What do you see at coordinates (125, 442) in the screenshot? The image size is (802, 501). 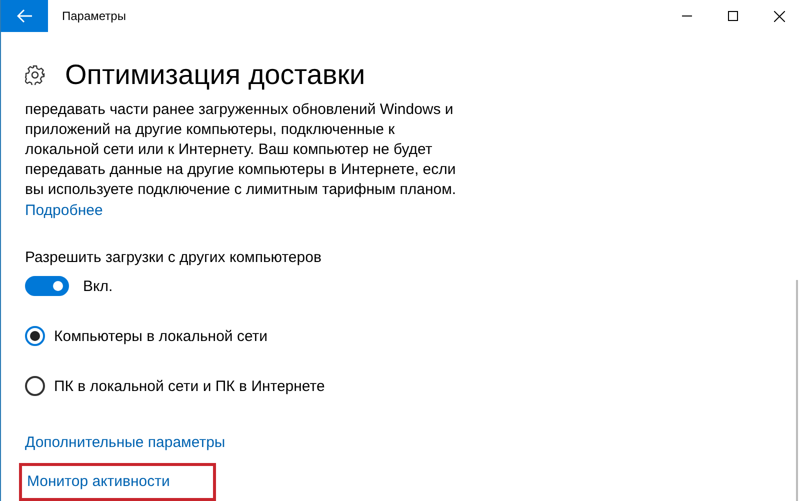 I see `settings-link: Дополнительные параметры` at bounding box center [125, 442].